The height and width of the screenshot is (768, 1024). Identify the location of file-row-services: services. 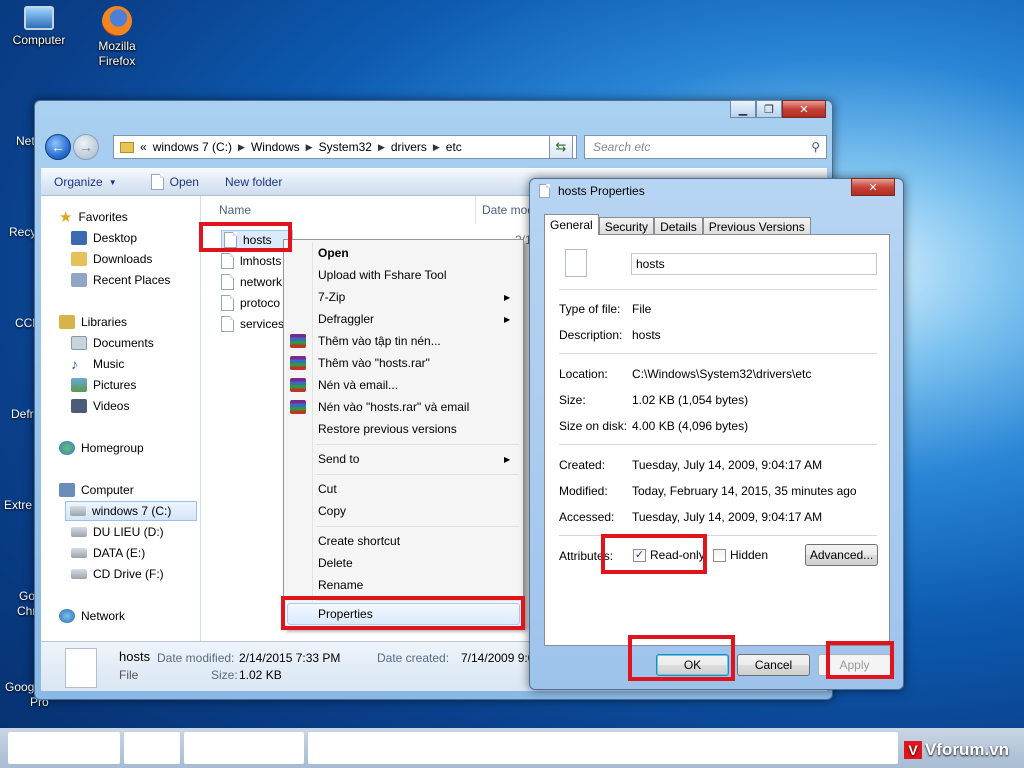
(252, 324).